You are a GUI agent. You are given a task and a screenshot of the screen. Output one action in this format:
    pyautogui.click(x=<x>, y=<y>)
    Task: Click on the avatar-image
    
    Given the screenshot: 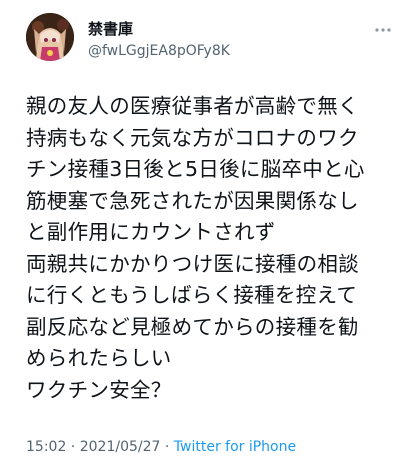 What is the action you would take?
    pyautogui.click(x=50, y=37)
    